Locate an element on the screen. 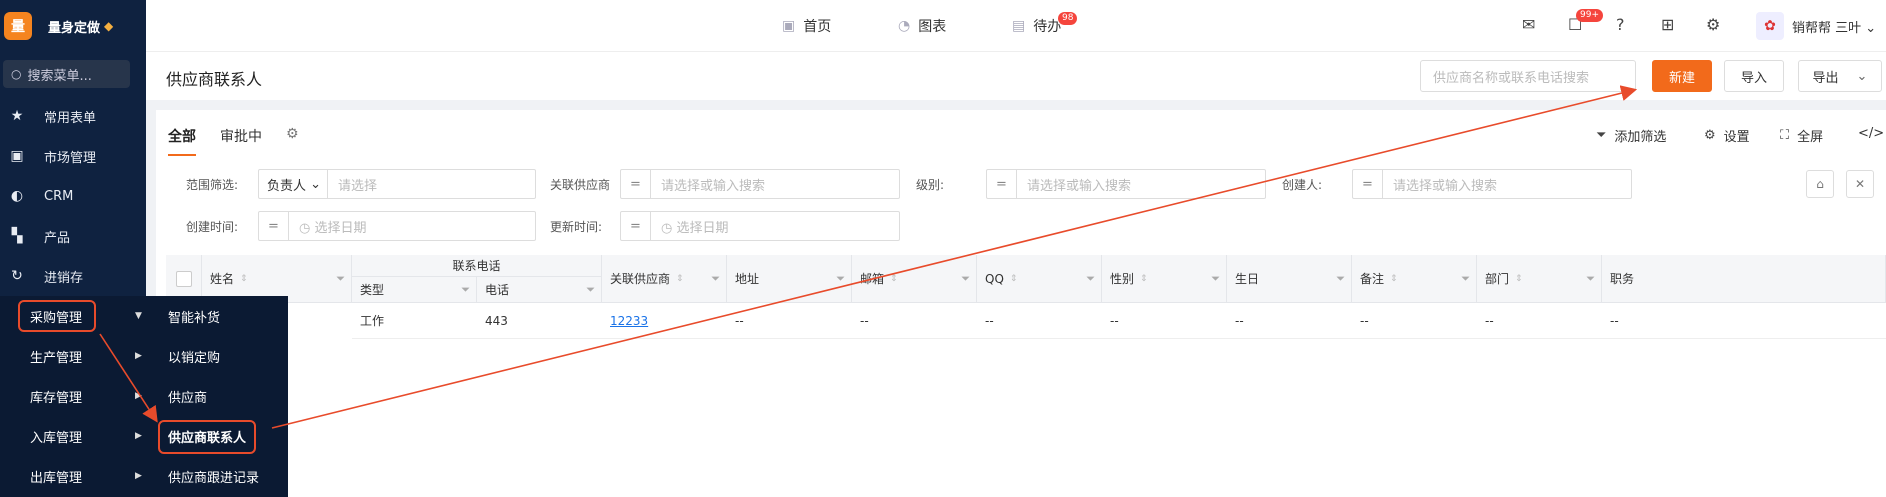 This screenshot has width=1886, height=497. diamond-icon: ◆ is located at coordinates (109, 26).